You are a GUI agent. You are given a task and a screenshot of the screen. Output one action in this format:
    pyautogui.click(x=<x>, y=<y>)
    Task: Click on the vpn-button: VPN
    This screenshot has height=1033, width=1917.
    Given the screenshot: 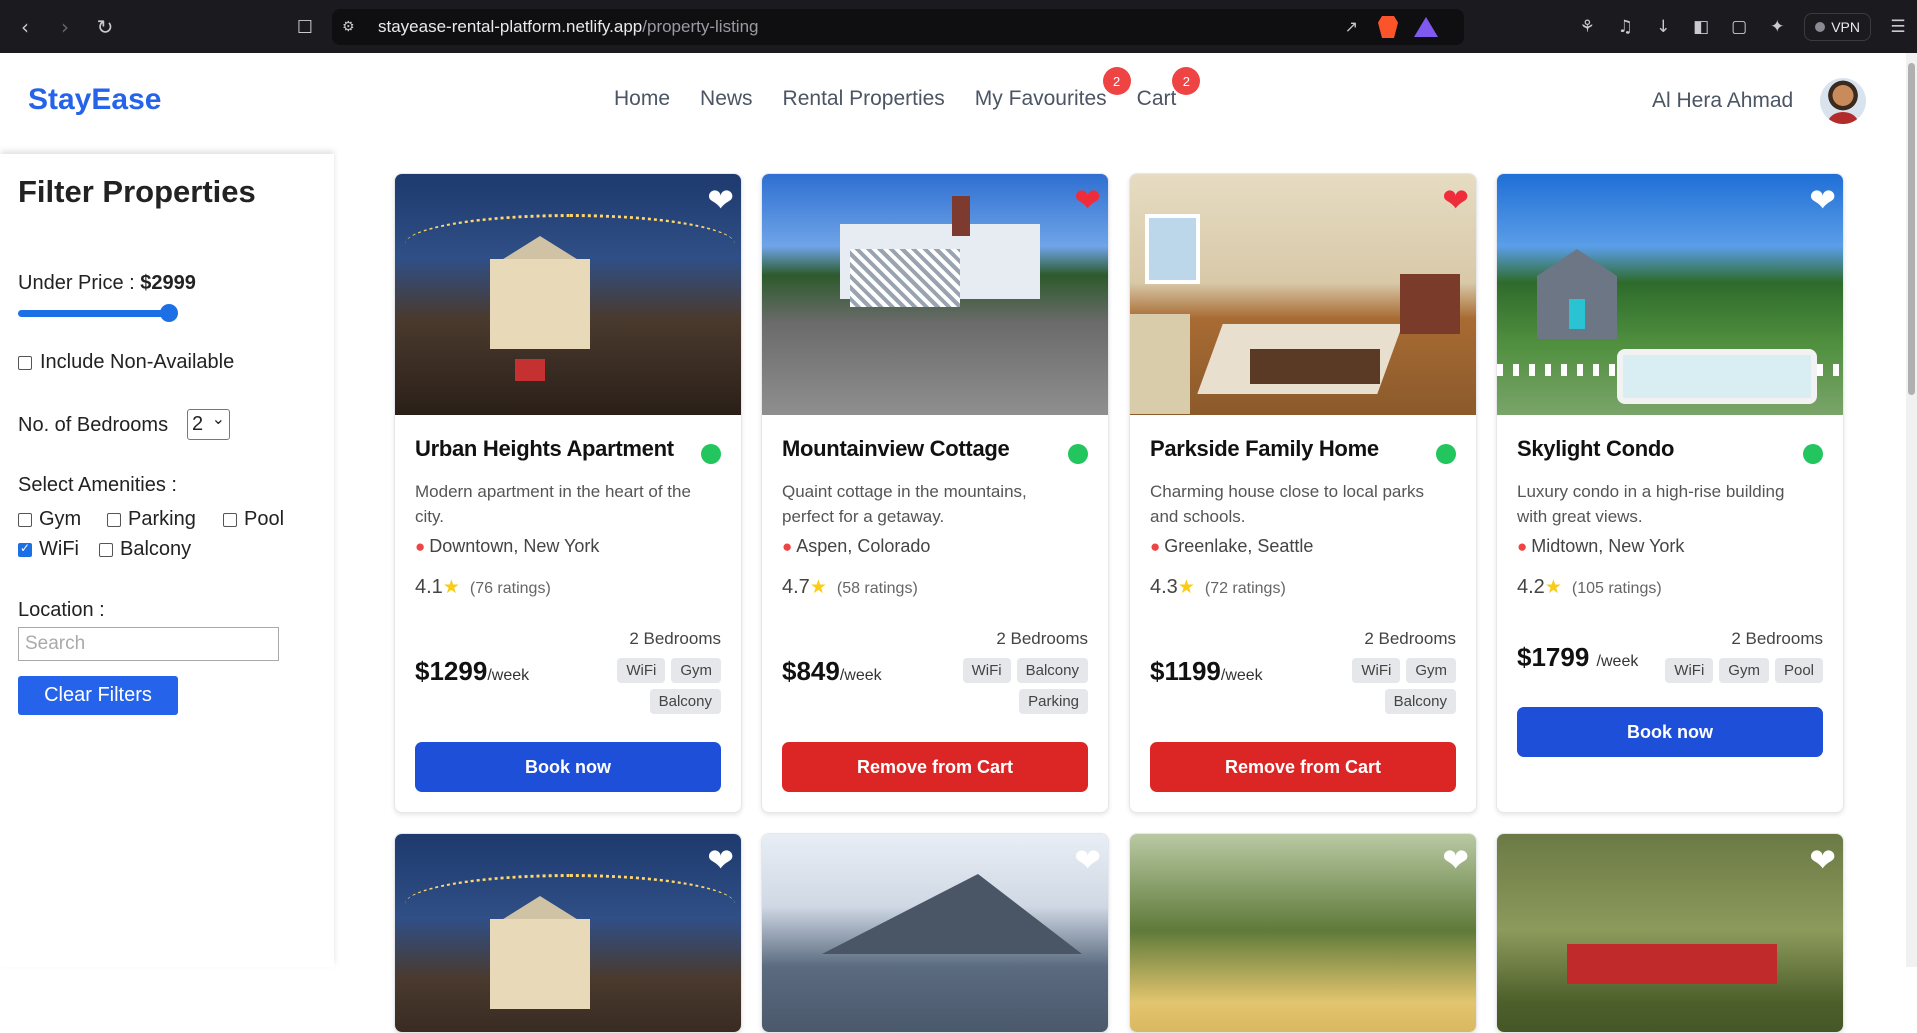 What is the action you would take?
    pyautogui.click(x=1837, y=26)
    